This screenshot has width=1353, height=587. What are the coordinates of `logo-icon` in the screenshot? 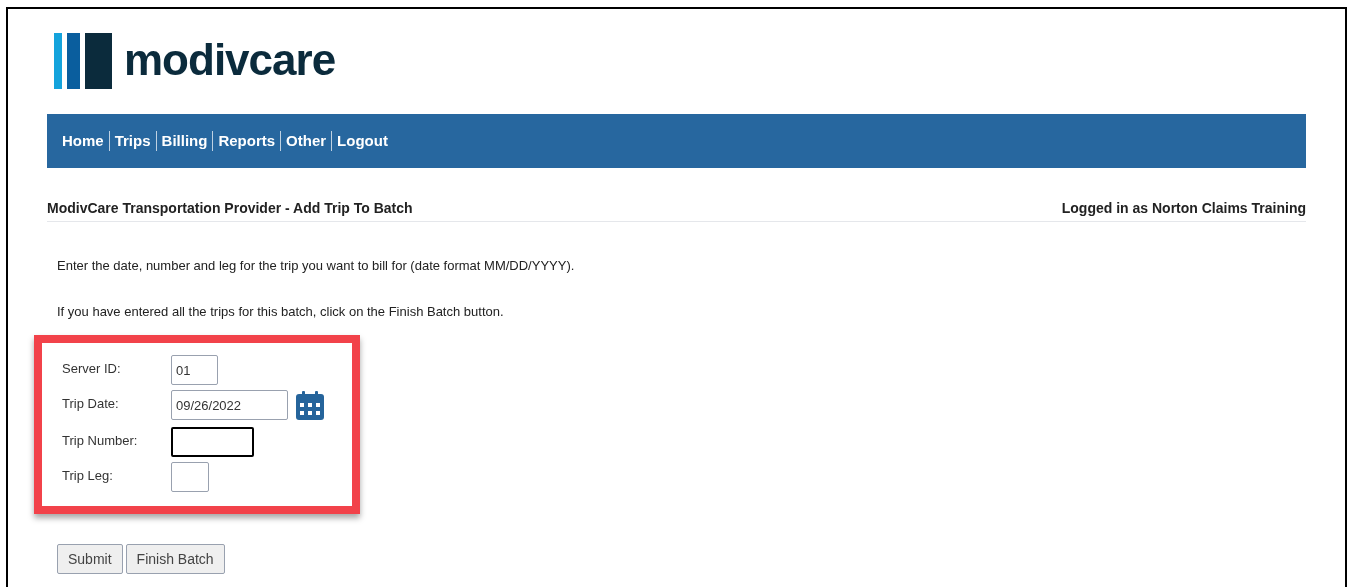 It's located at (83, 60).